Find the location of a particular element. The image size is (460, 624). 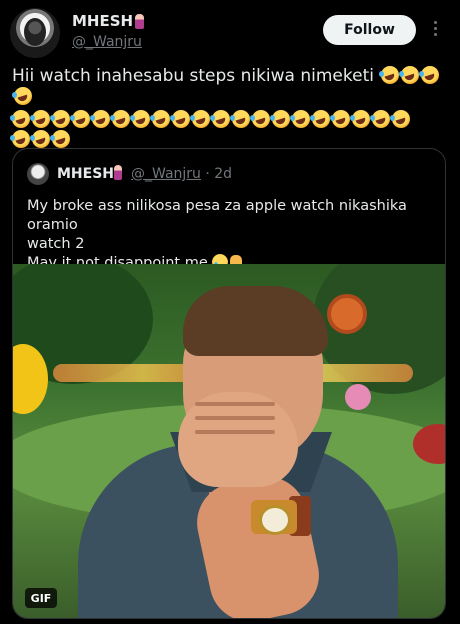

avatar is located at coordinates (35, 33).